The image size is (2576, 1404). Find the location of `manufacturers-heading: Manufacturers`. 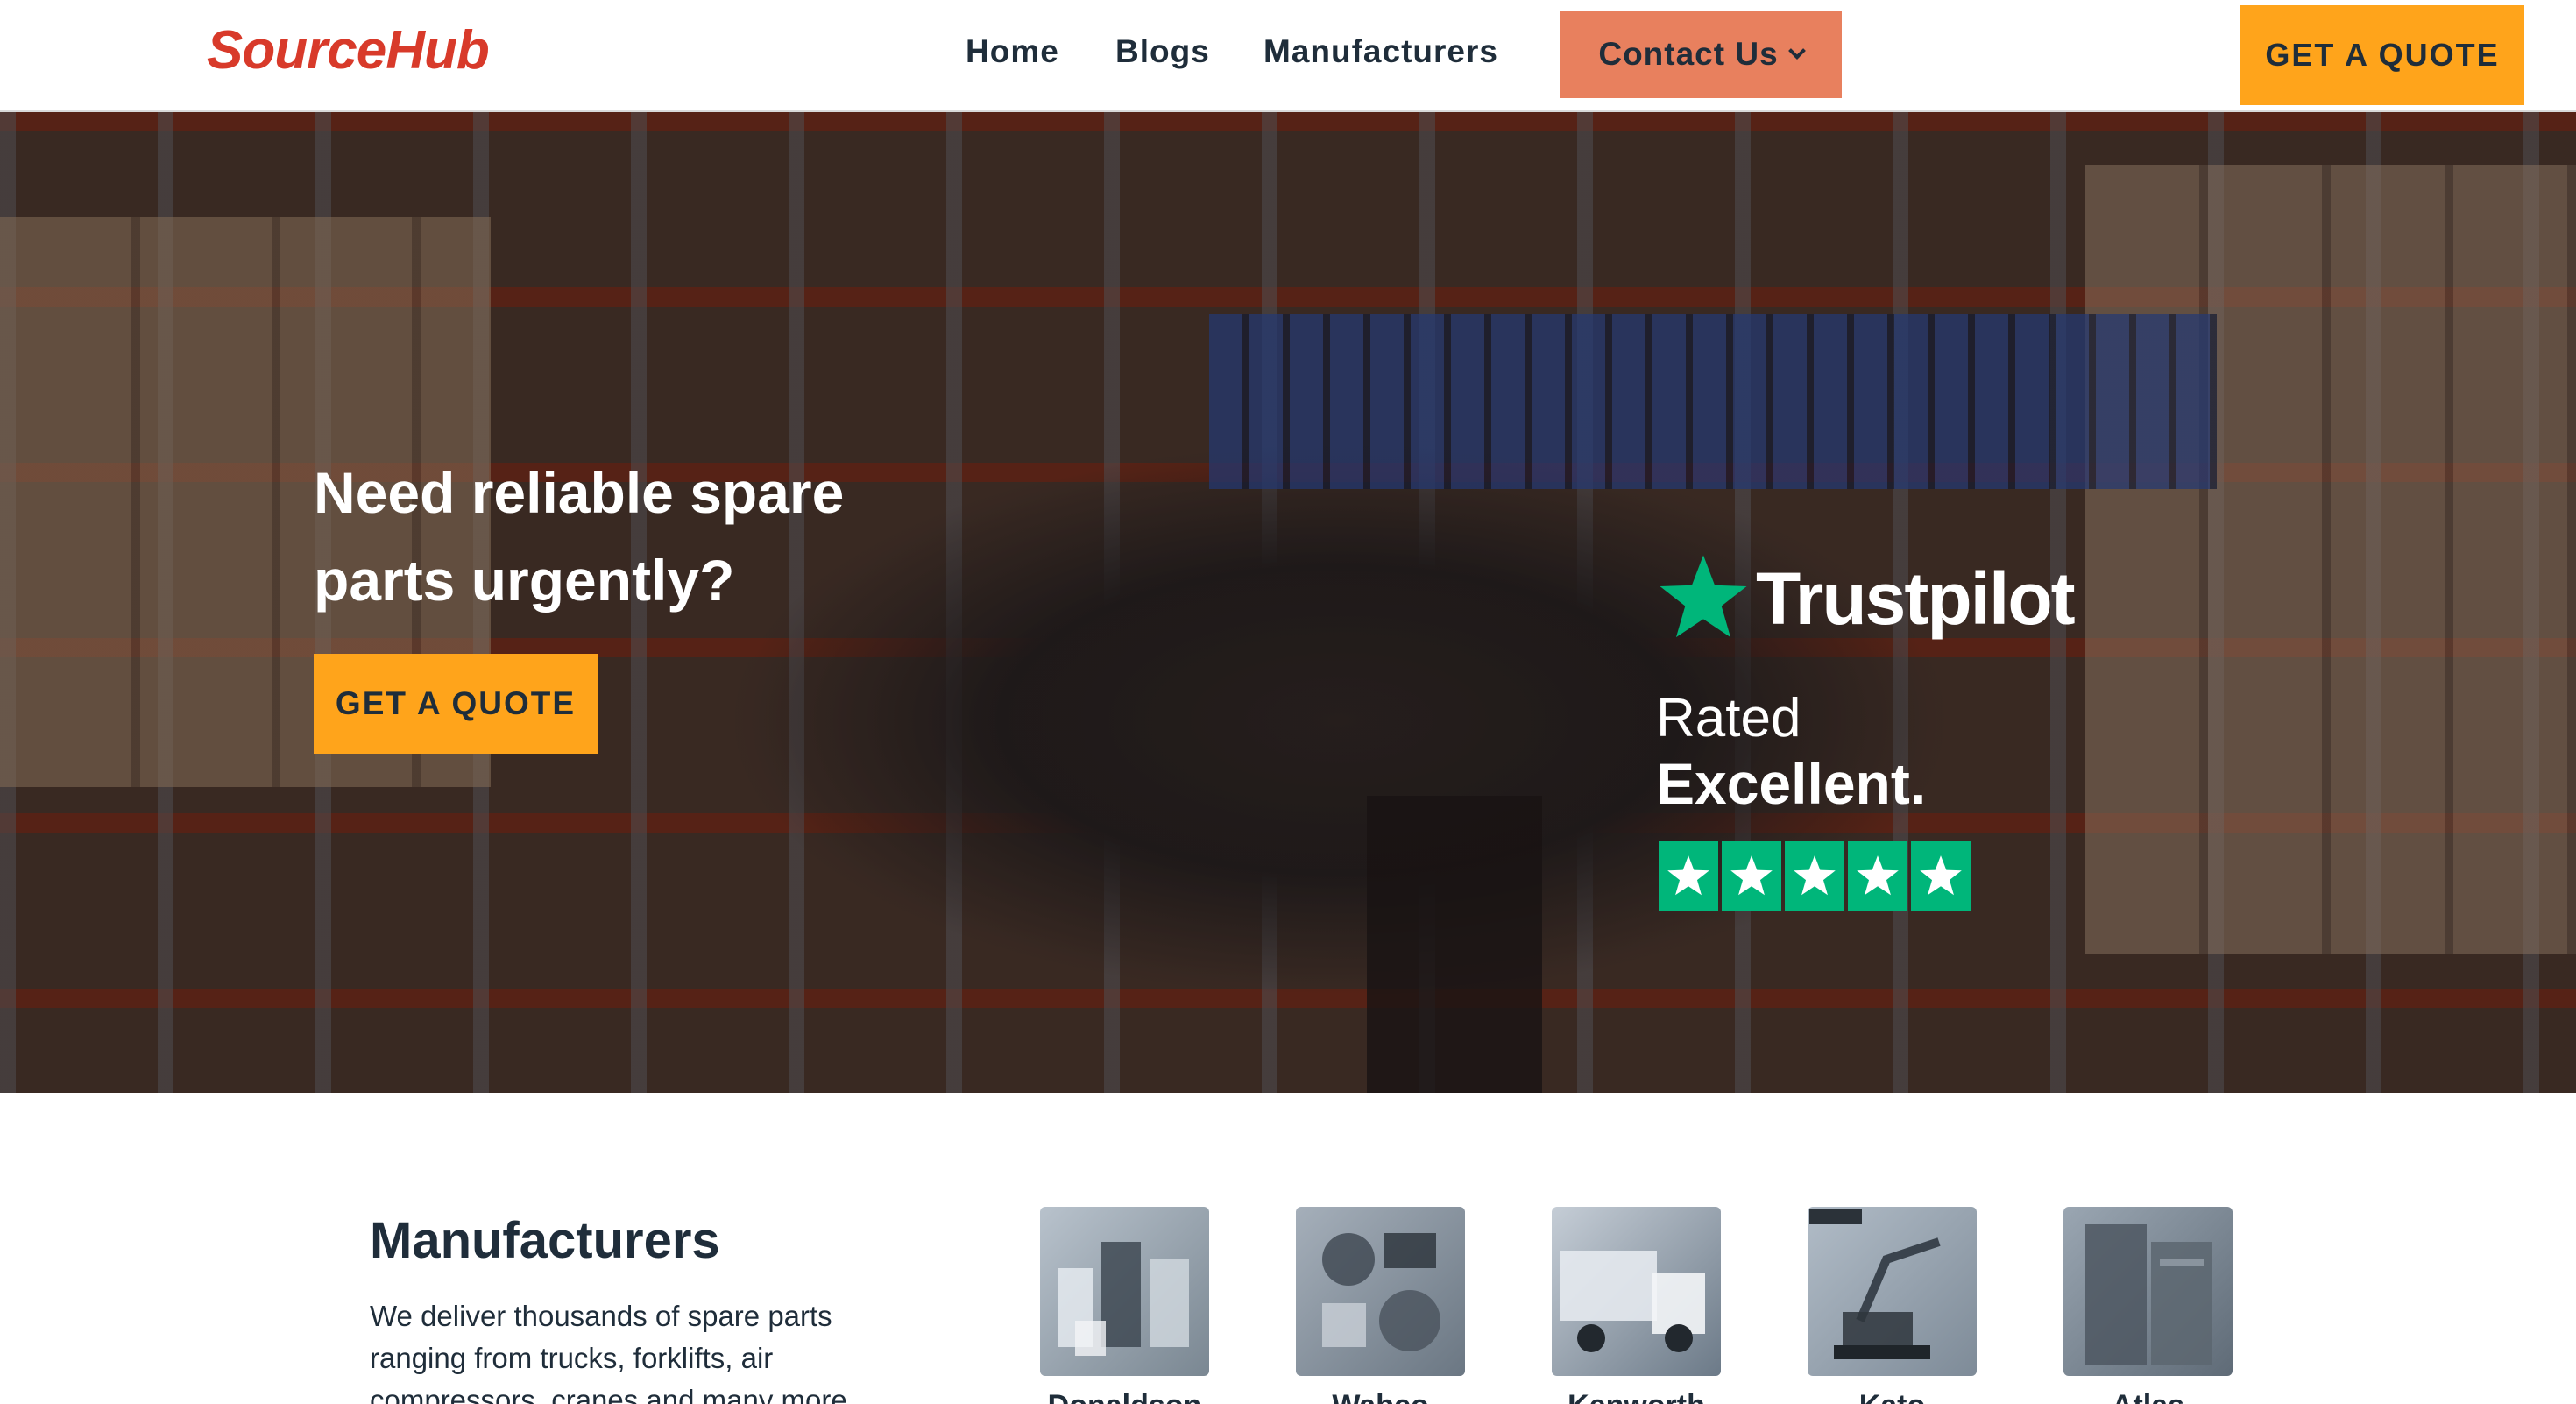

manufacturers-heading: Manufacturers is located at coordinates (545, 1240).